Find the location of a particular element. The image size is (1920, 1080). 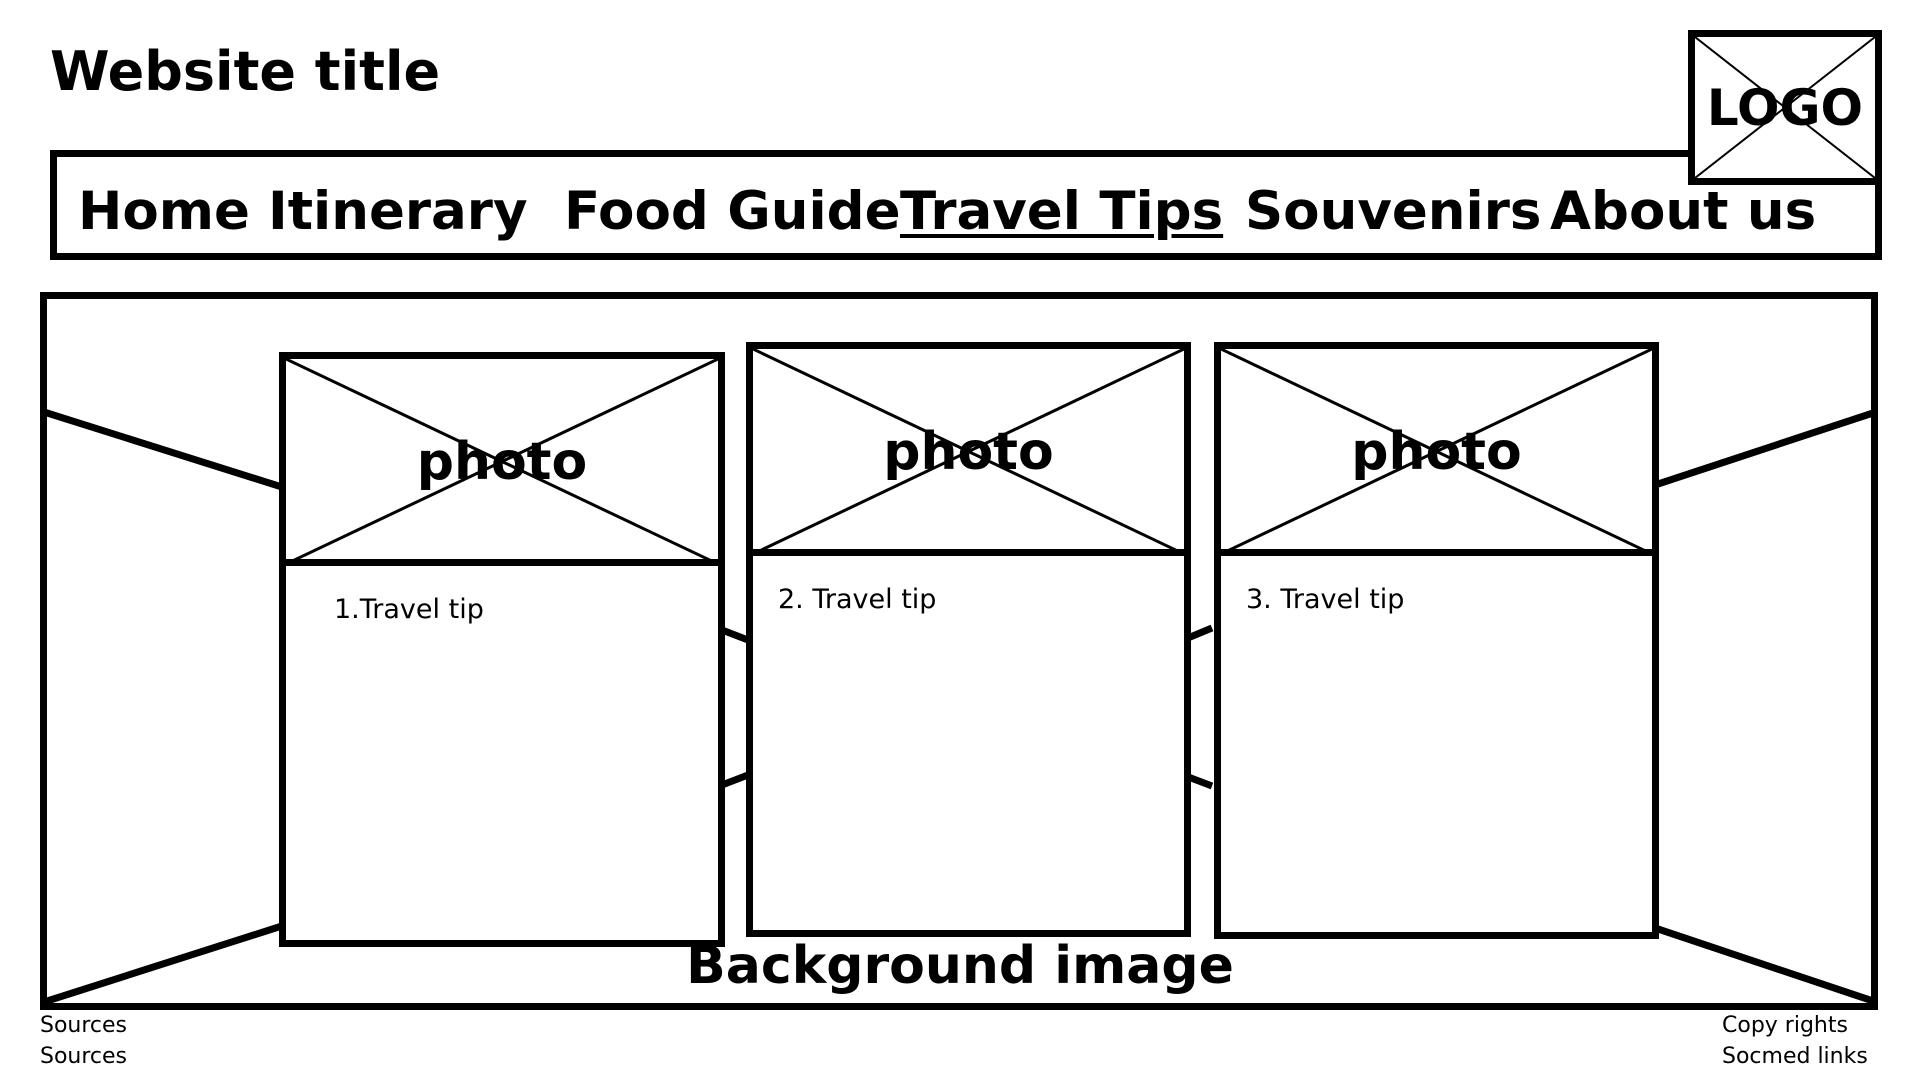

travel-tip-card-3: photo 3. Travel tip is located at coordinates (1436, 640).